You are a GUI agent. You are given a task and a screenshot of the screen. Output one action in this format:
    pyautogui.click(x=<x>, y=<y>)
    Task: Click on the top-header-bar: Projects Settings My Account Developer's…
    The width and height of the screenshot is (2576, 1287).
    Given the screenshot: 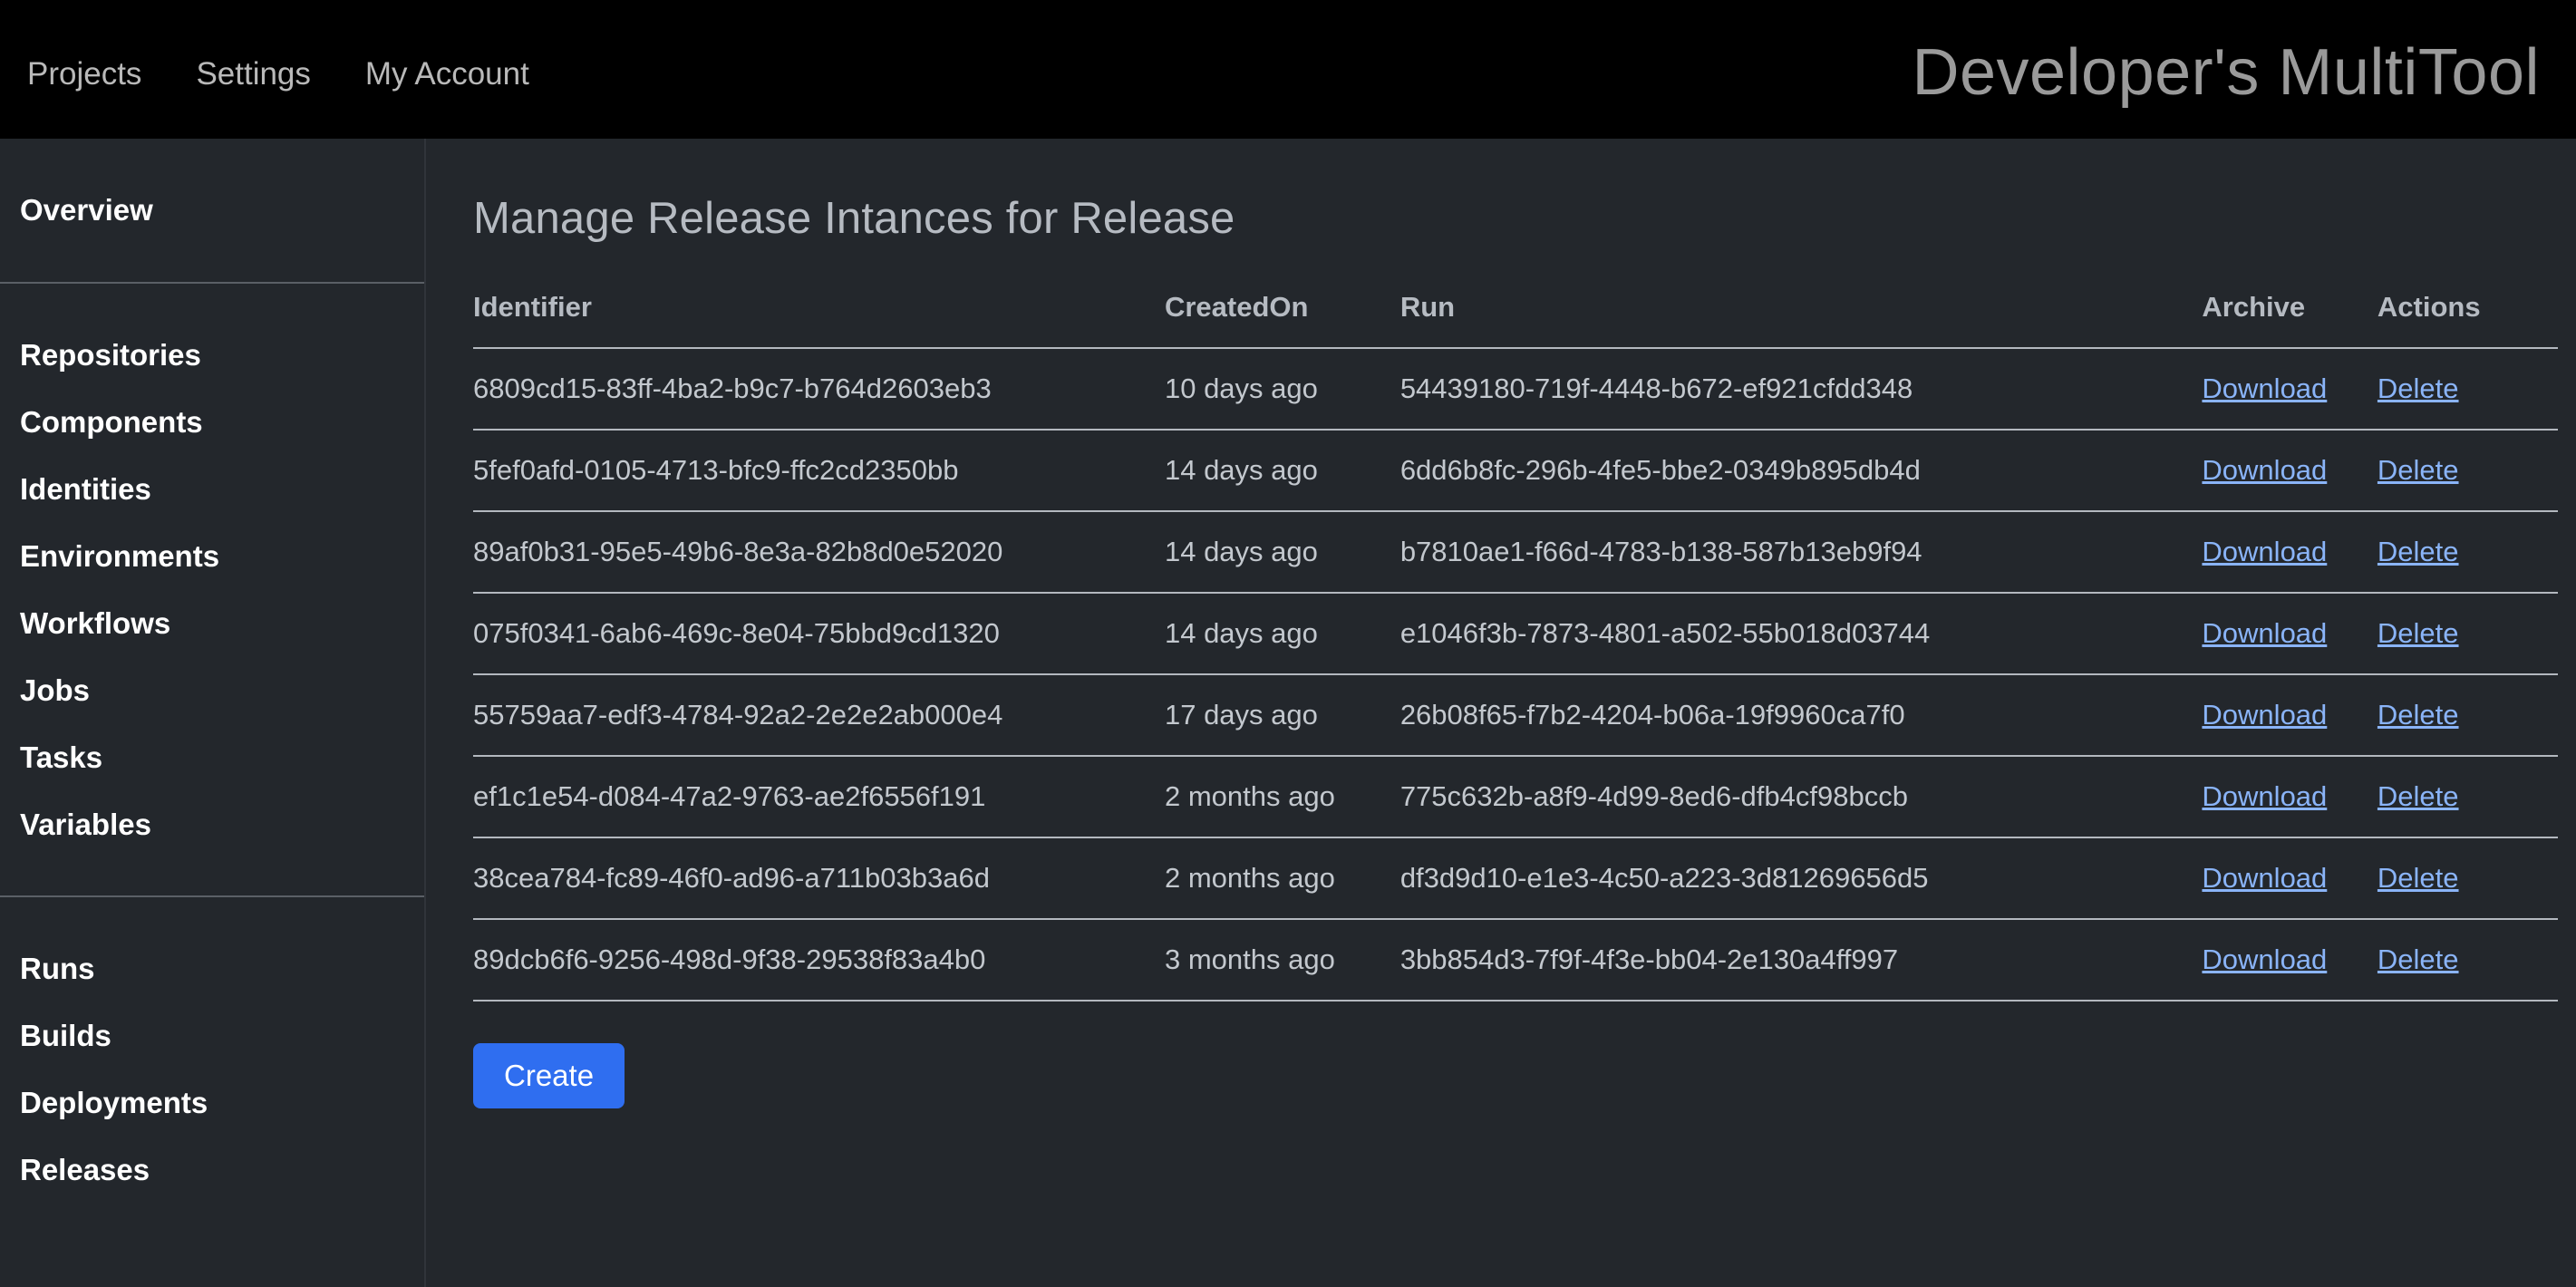 What is the action you would take?
    pyautogui.click(x=1288, y=69)
    